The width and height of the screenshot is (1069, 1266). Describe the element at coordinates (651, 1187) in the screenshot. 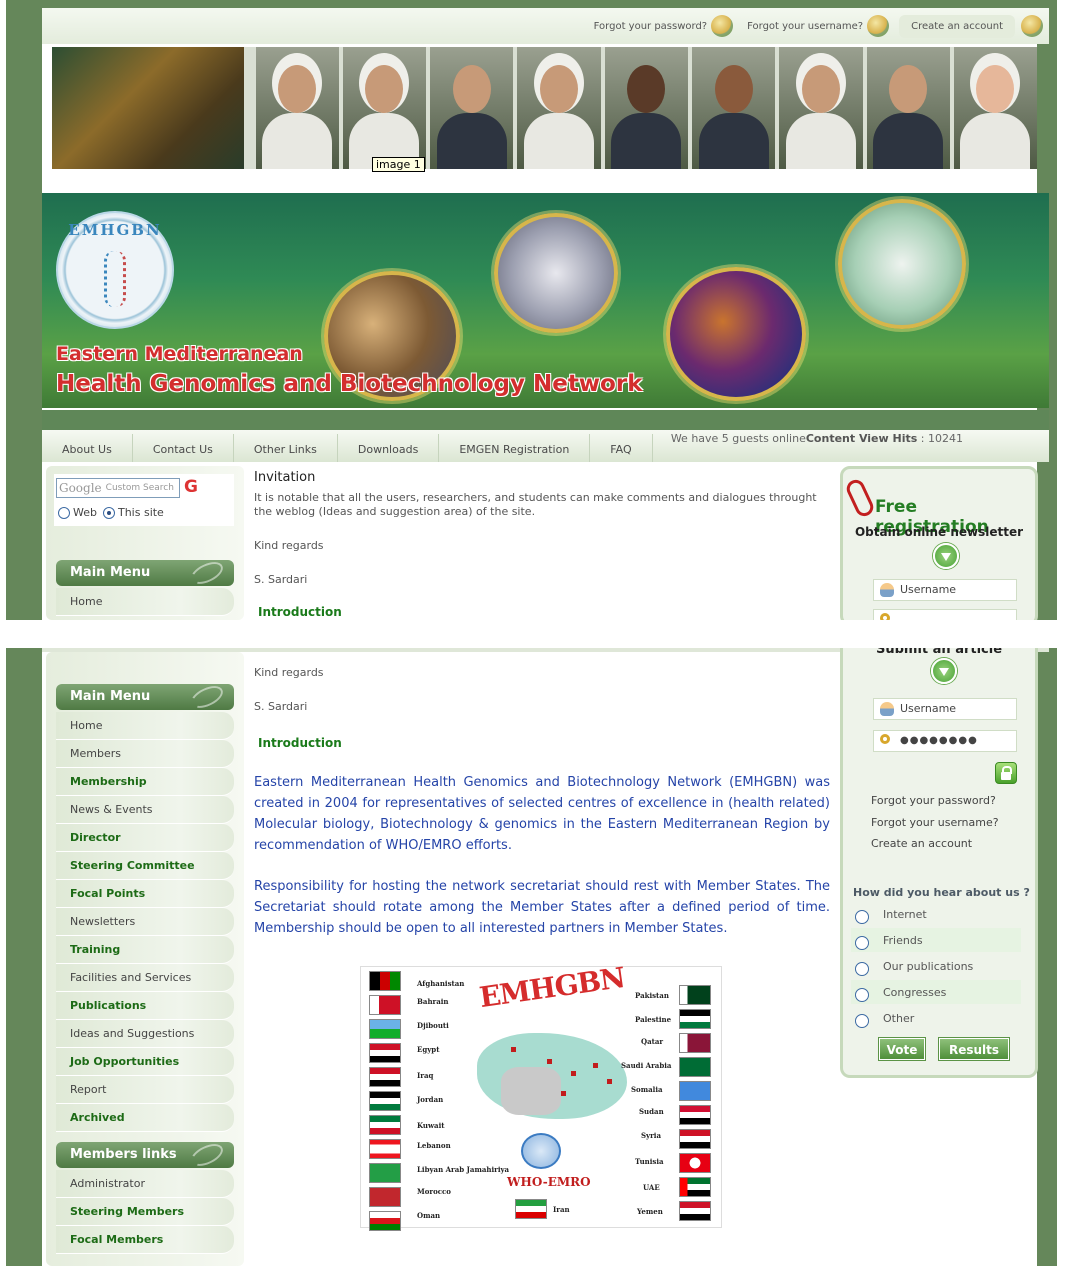

I see `country-label: UAE` at that location.